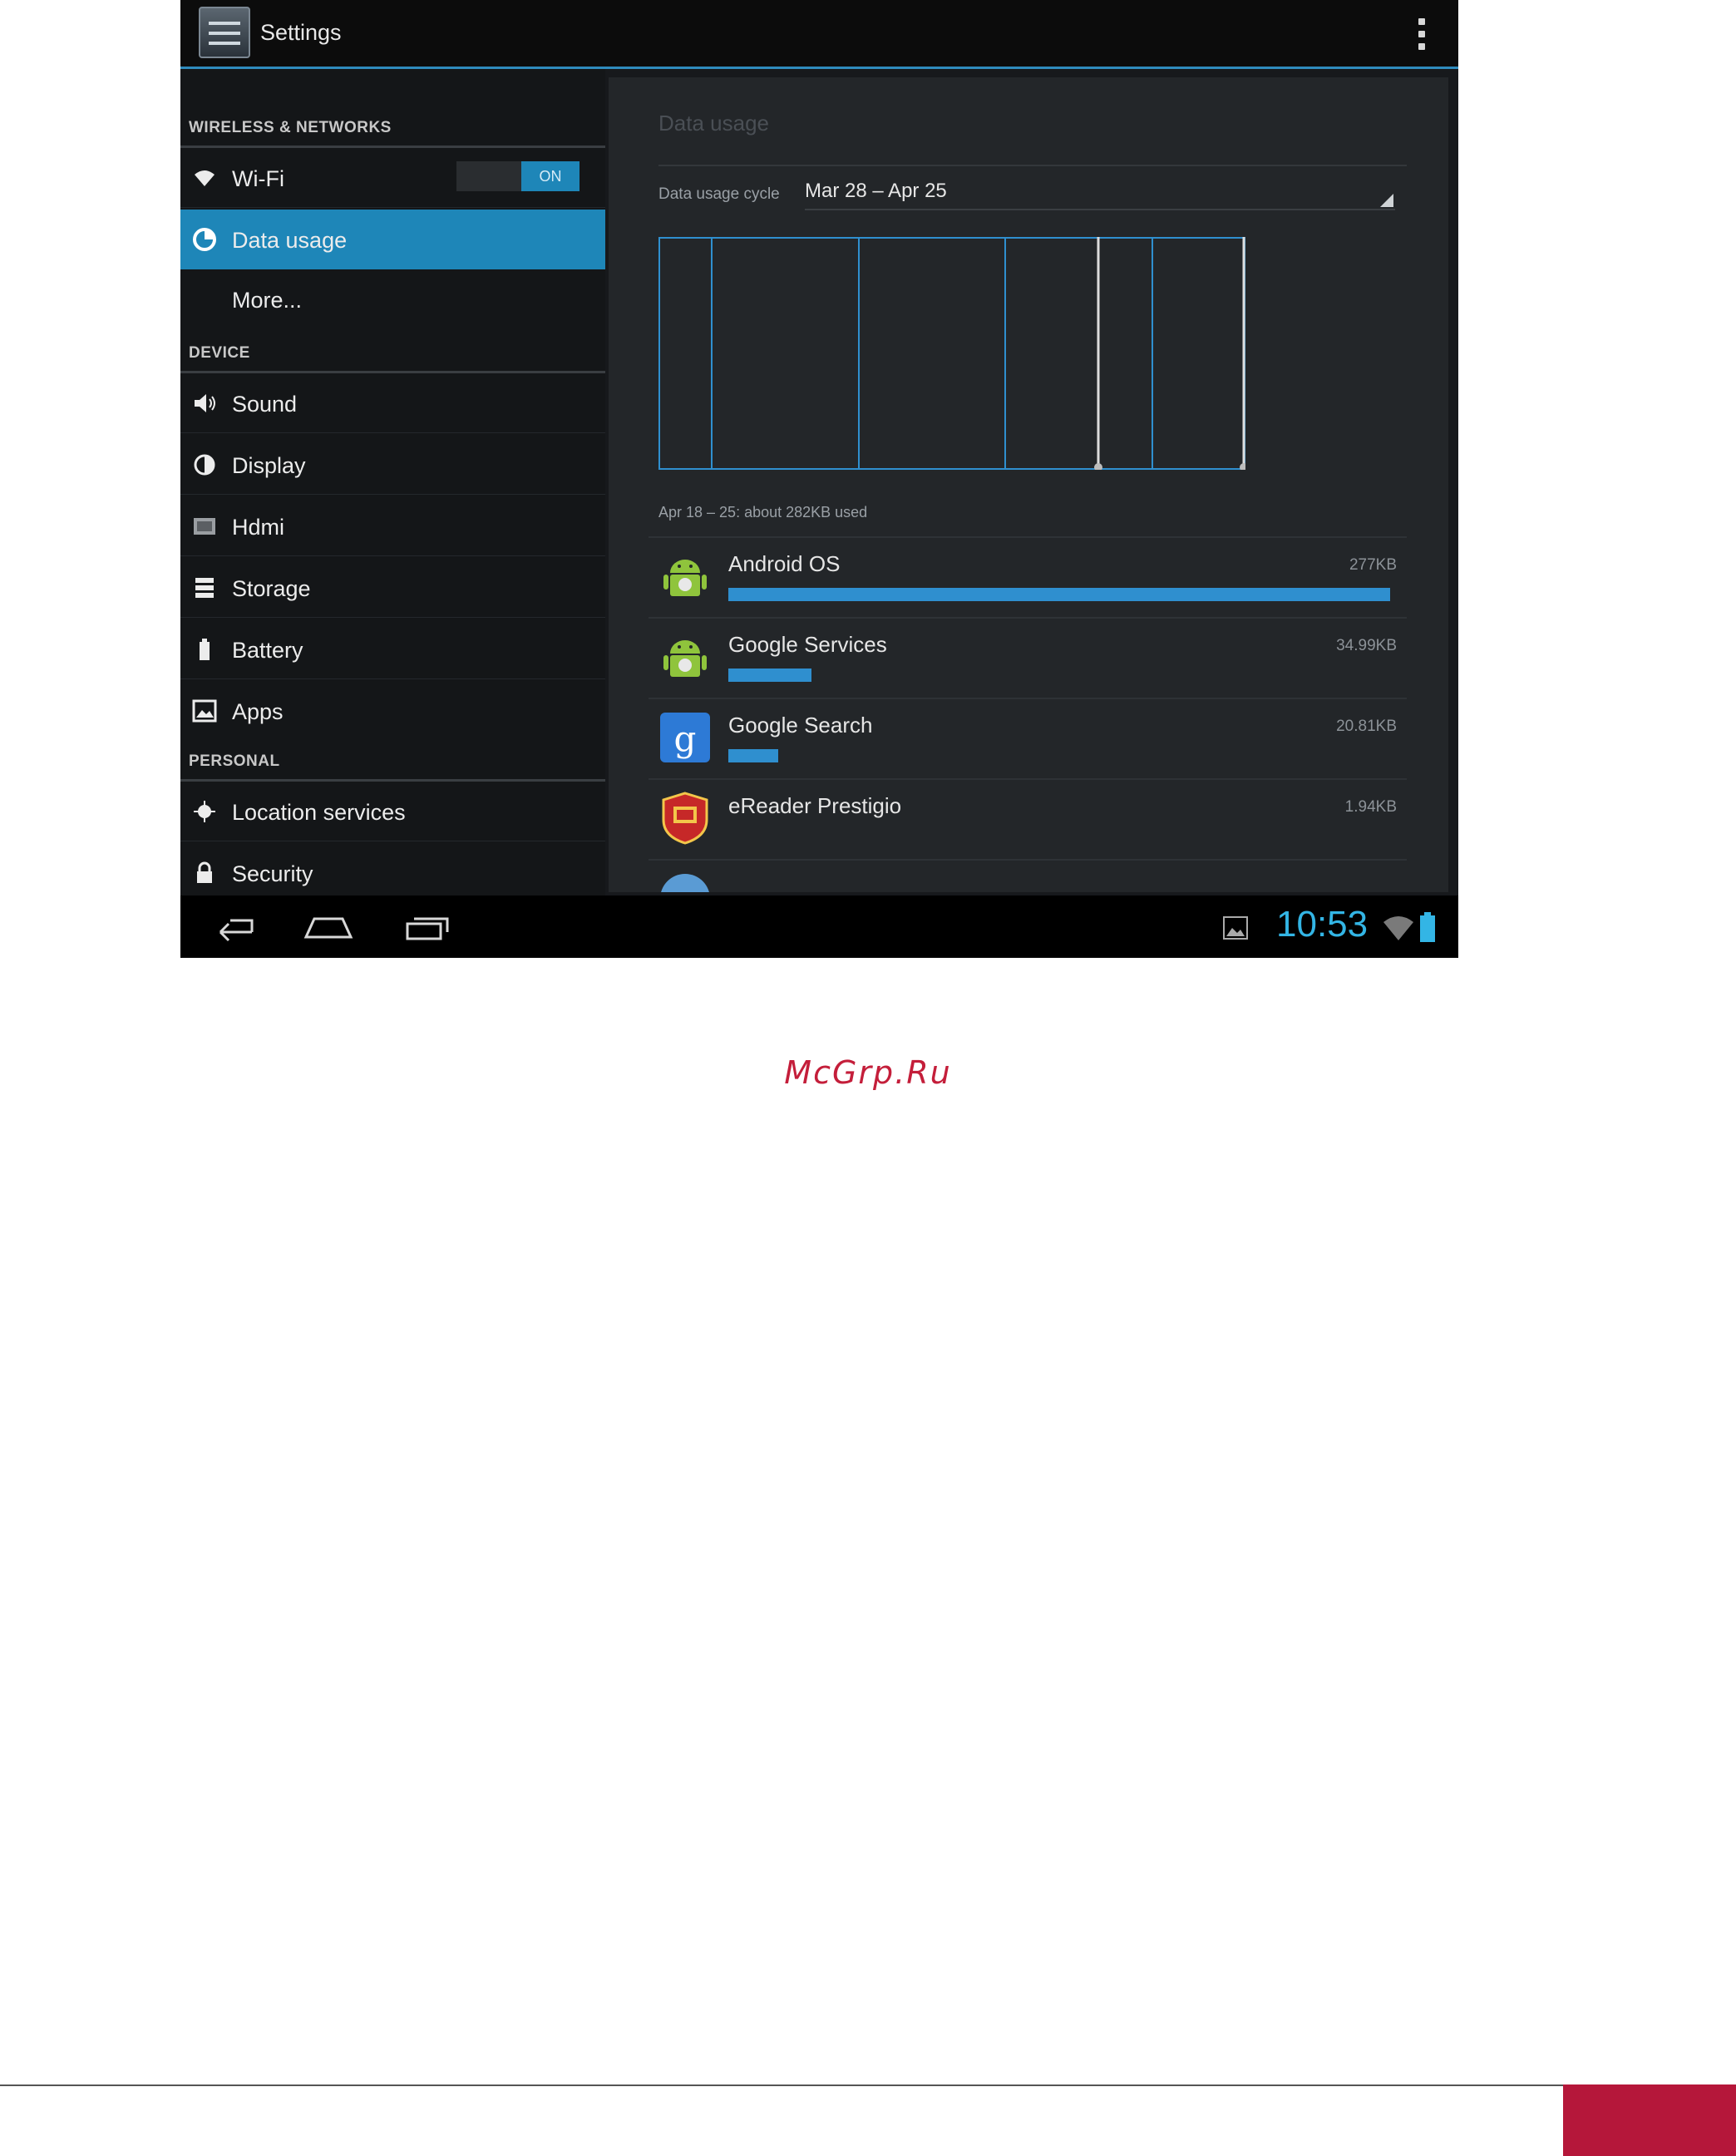 This screenshot has width=1736, height=2156. Describe the element at coordinates (205, 649) in the screenshot. I see `battery-icon` at that location.